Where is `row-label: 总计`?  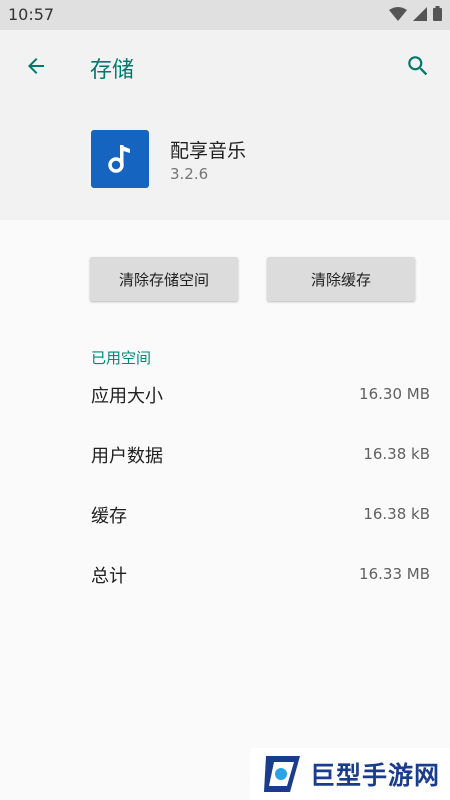 row-label: 总计 is located at coordinates (109, 576).